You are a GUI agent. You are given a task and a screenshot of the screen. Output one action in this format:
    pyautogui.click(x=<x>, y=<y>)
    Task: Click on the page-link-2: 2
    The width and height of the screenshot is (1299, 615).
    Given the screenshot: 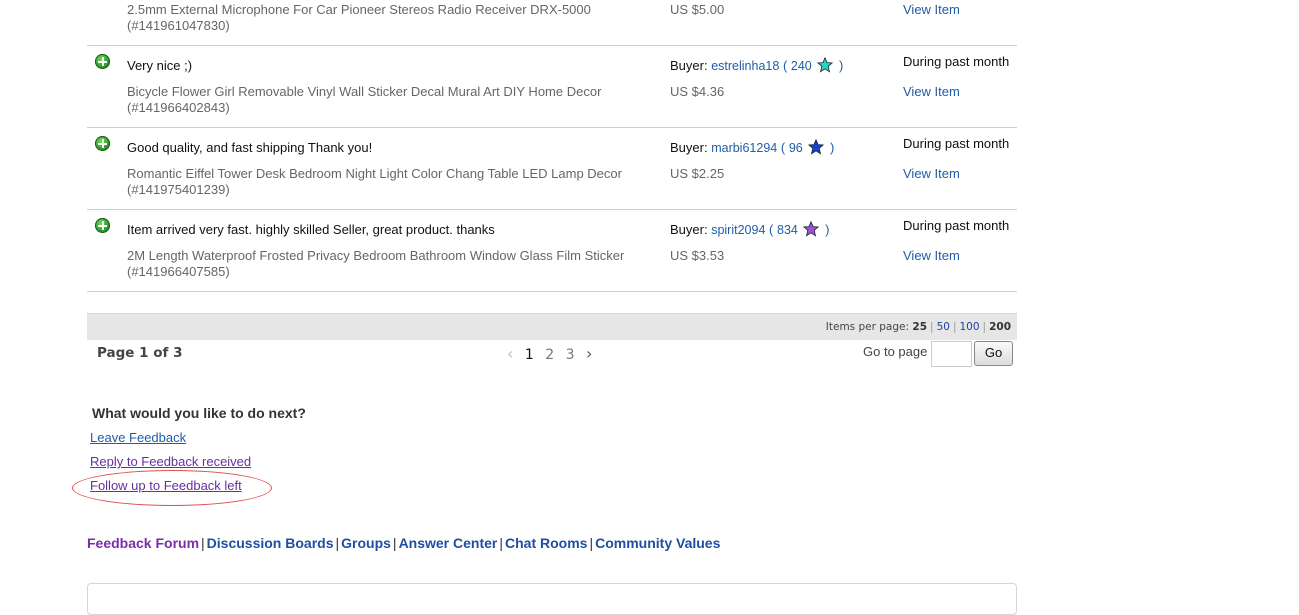 What is the action you would take?
    pyautogui.click(x=549, y=355)
    